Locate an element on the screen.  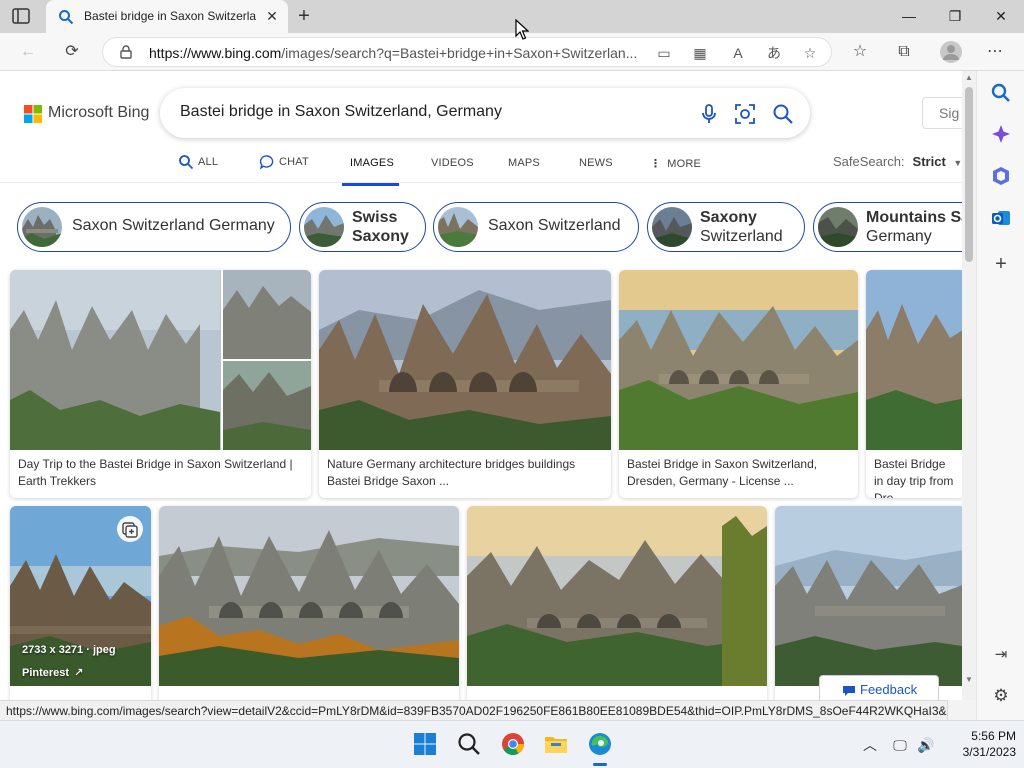
nav-maps: MAPS is located at coordinates (524, 171).